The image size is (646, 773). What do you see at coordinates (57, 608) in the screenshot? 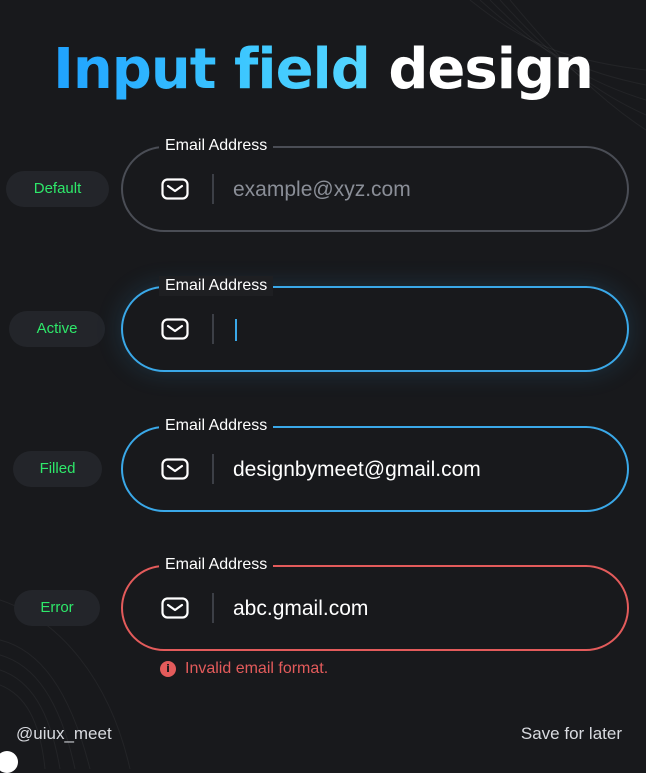
I see `state-pill-error: Error` at bounding box center [57, 608].